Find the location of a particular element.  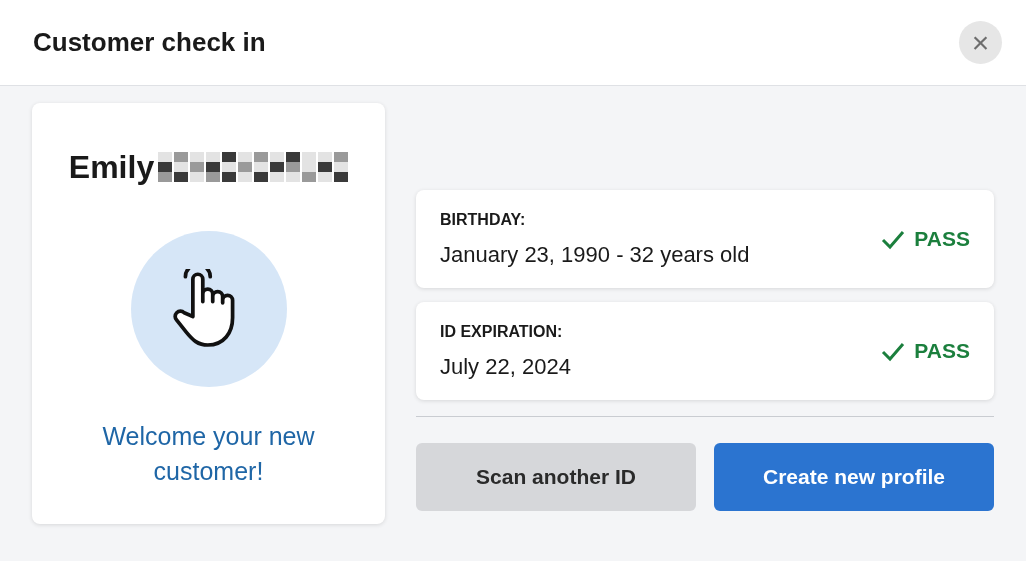

customer-name: Emily is located at coordinates (111, 167).